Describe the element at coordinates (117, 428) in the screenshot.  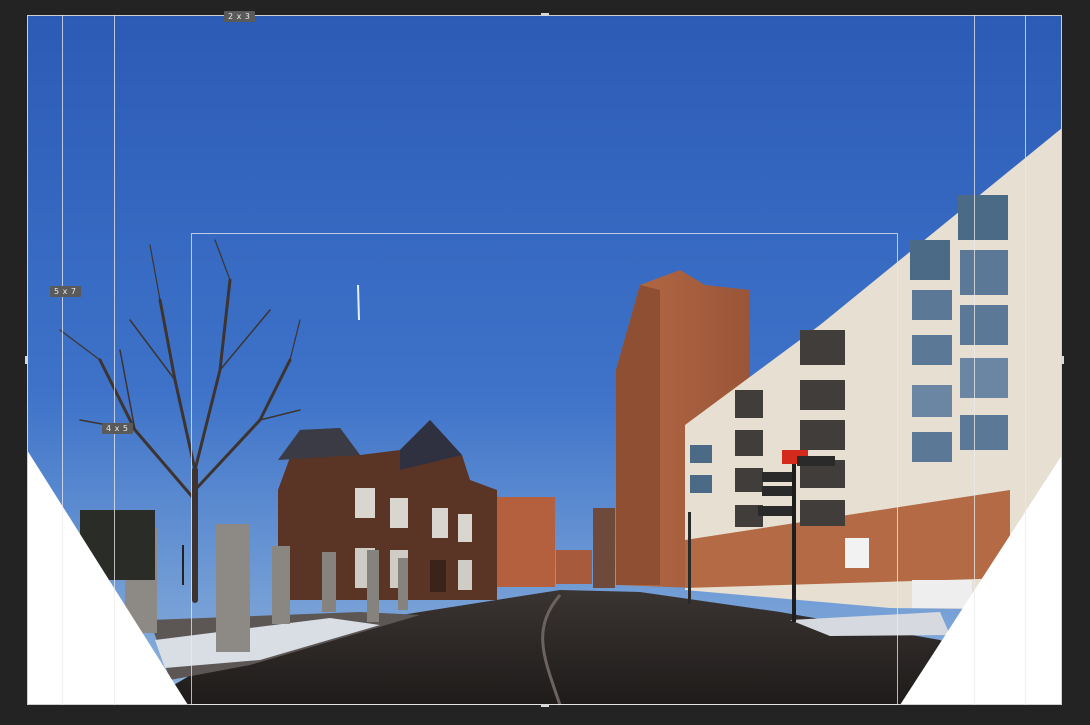
I see `ratio-label-4x5: 4 x 5` at that location.